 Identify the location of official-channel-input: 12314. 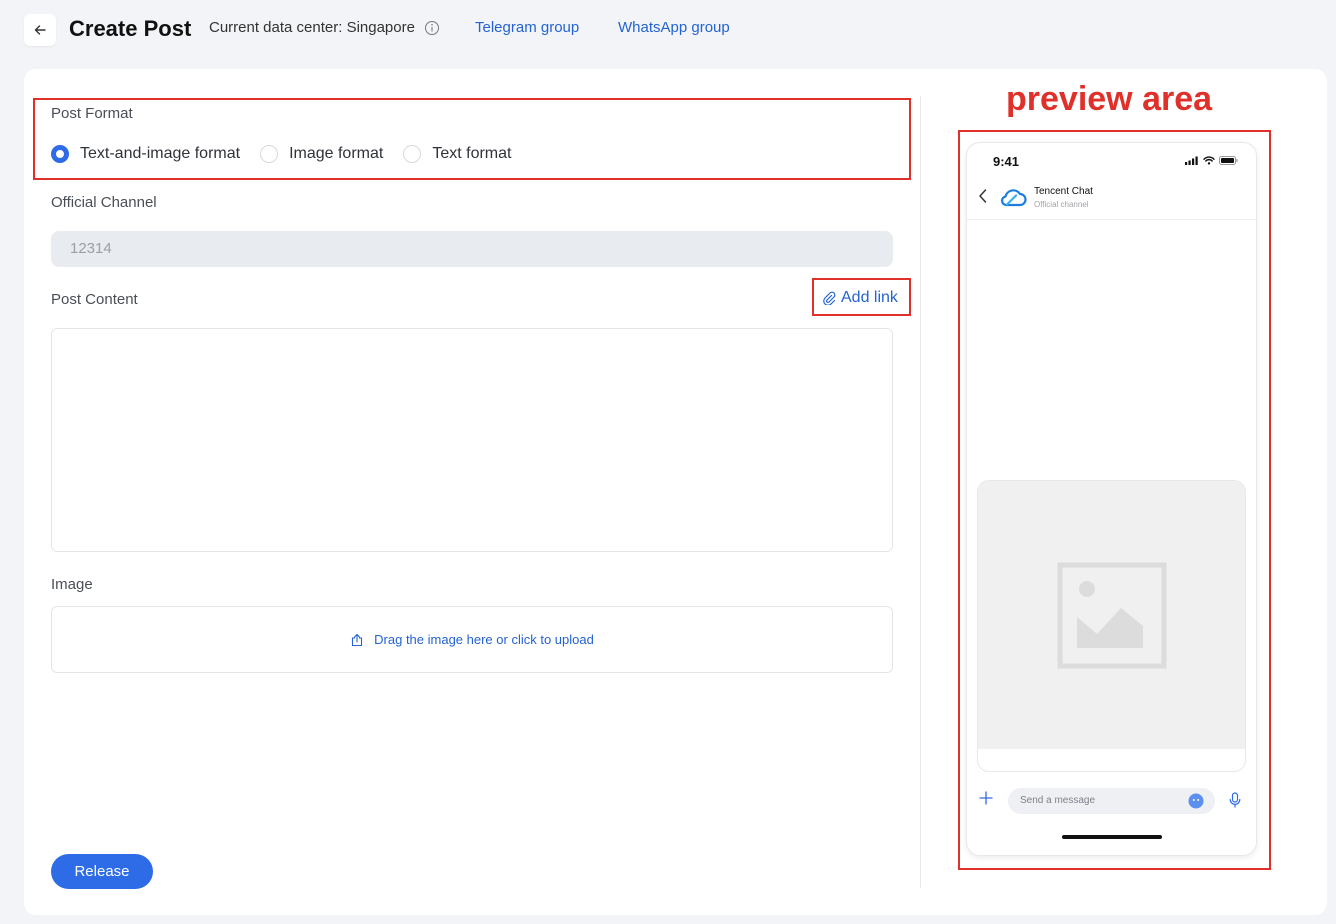
(472, 249).